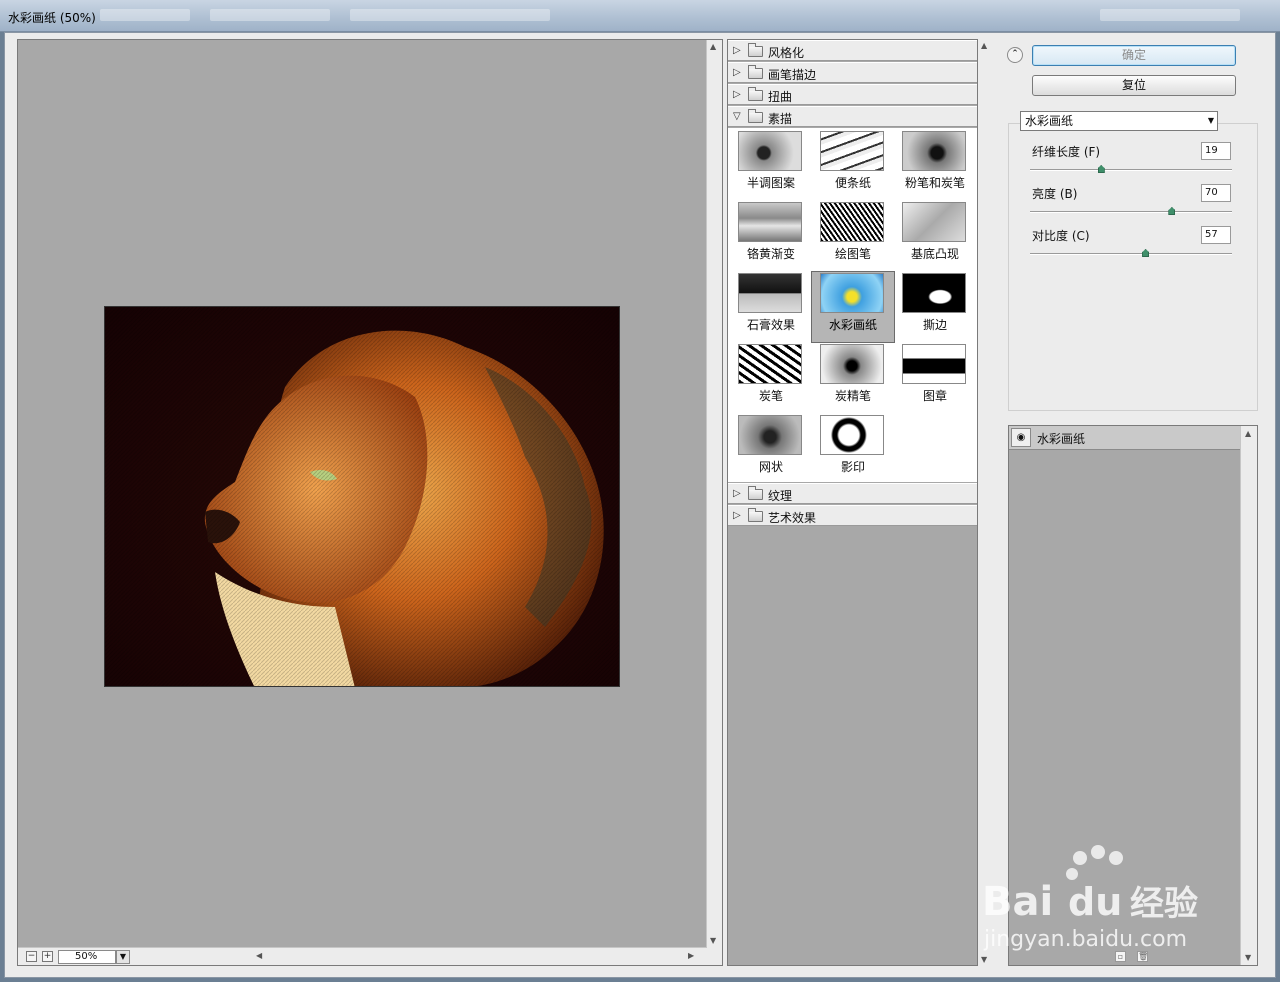 The image size is (1280, 982). I want to click on blurred-controls, so click(1170, 15).